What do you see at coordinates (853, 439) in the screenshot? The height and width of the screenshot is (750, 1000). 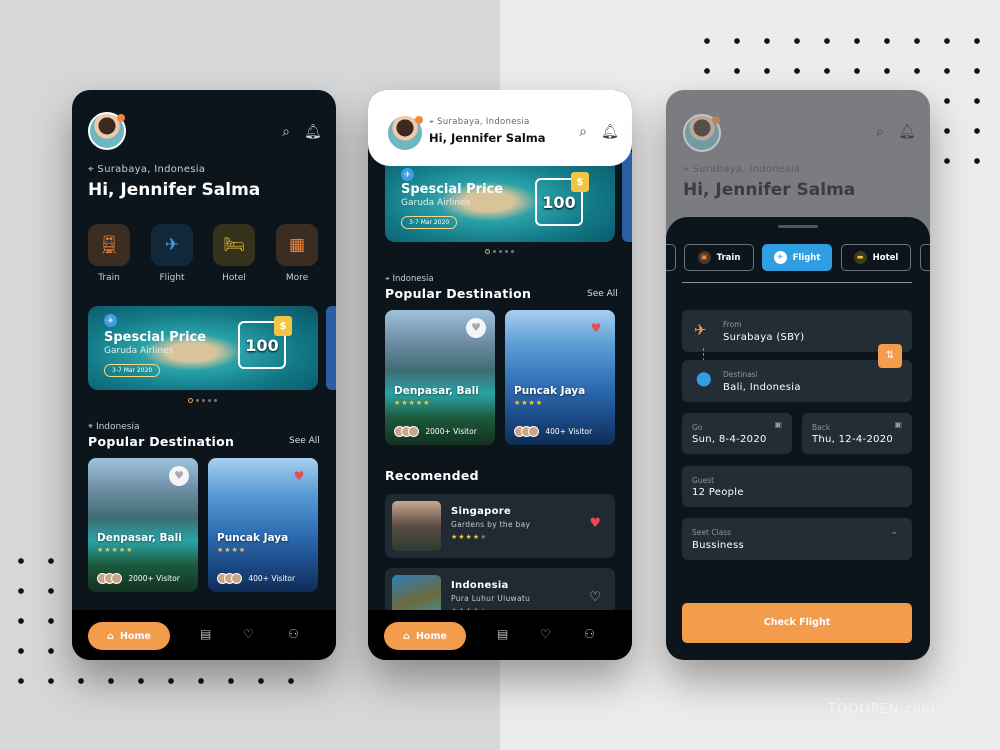 I see `field-value: Thu, 12-4-2020` at bounding box center [853, 439].